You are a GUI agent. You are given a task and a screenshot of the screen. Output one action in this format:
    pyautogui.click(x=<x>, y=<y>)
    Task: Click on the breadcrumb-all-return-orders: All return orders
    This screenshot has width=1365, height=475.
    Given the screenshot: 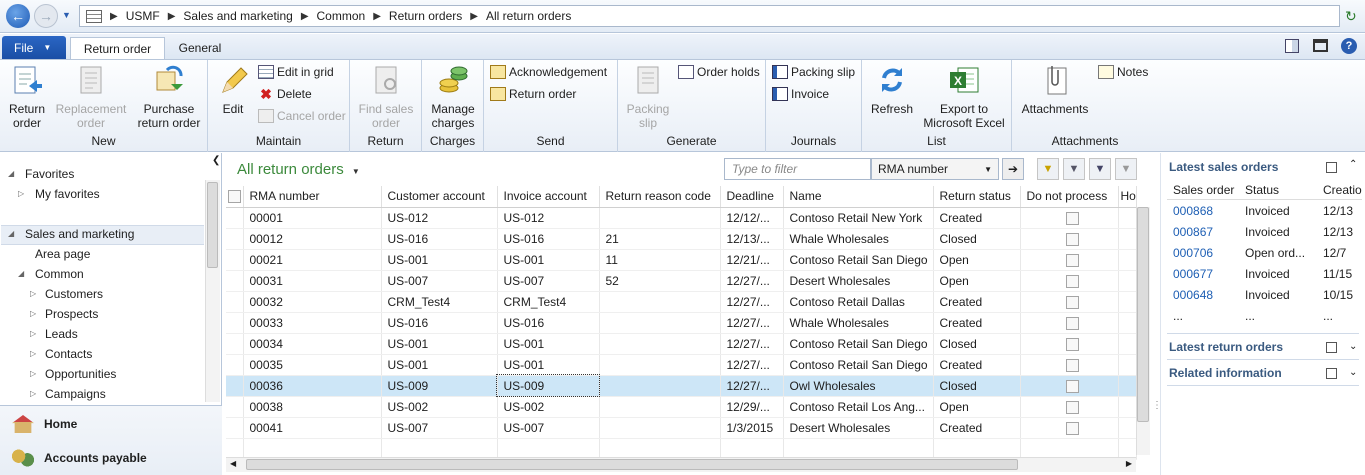 What is the action you would take?
    pyautogui.click(x=528, y=16)
    